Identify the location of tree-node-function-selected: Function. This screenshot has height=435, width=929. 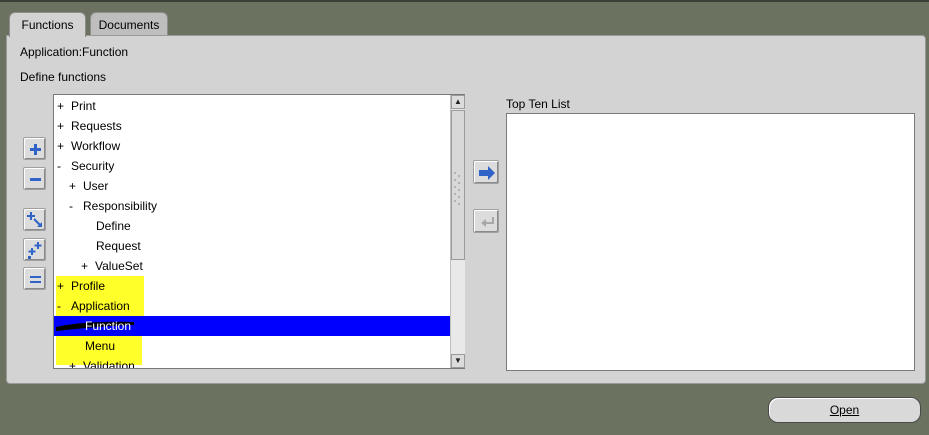
(252, 326).